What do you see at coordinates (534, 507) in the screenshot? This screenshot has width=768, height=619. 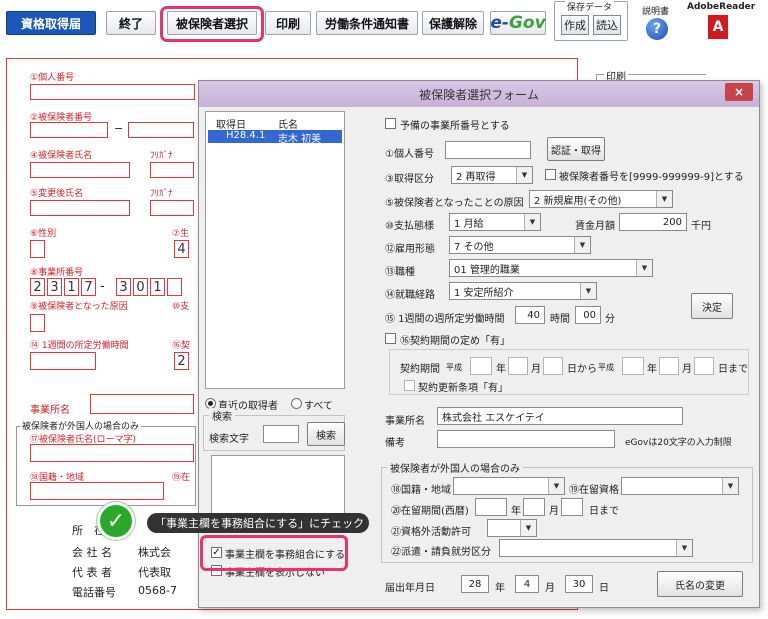 I see `period-month-input` at bounding box center [534, 507].